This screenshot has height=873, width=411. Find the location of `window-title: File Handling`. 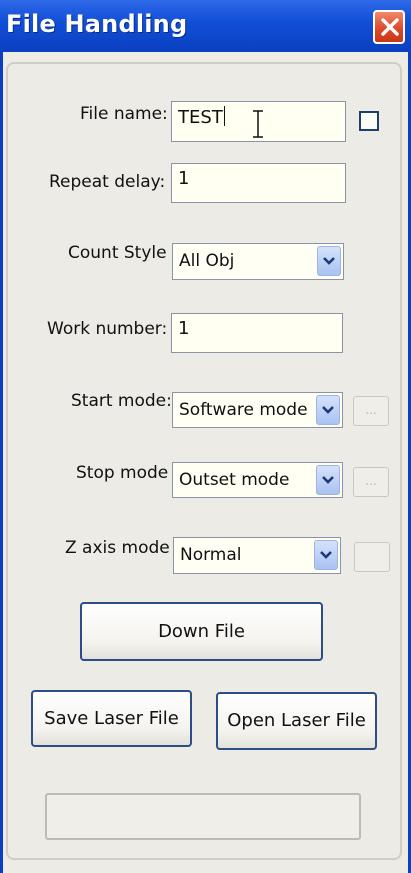

window-title: File Handling is located at coordinates (97, 24).